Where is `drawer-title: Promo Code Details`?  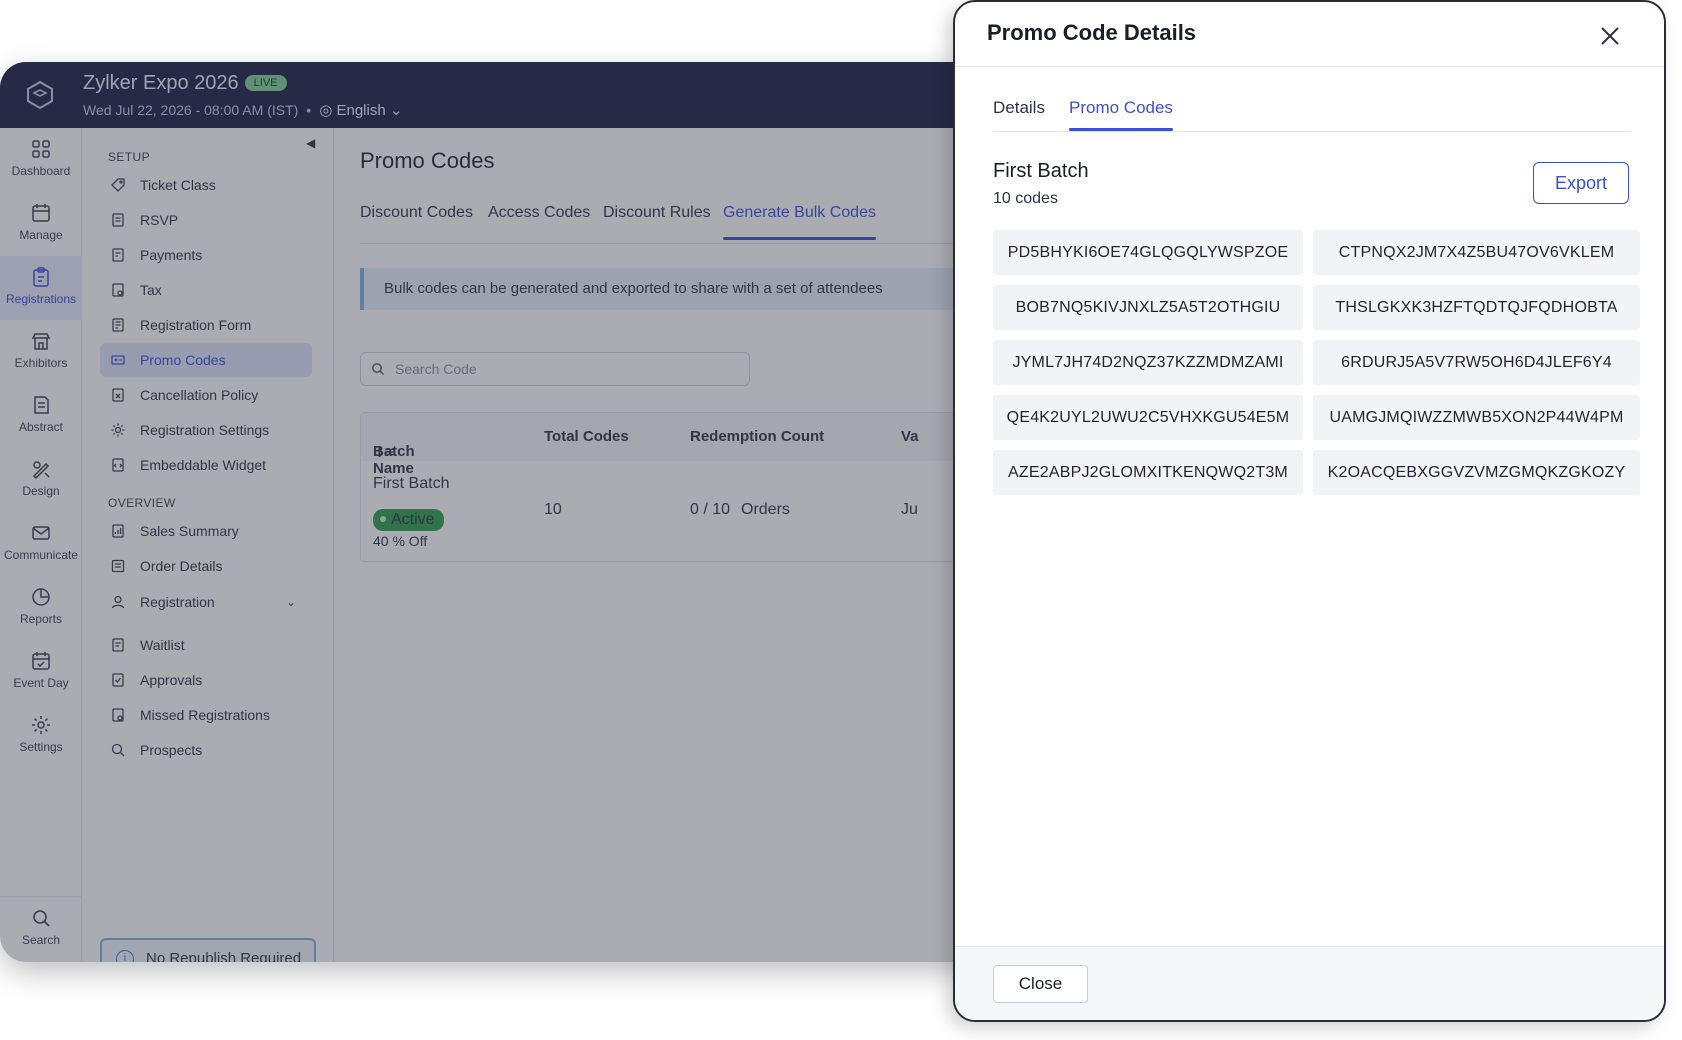 drawer-title: Promo Code Details is located at coordinates (1092, 32).